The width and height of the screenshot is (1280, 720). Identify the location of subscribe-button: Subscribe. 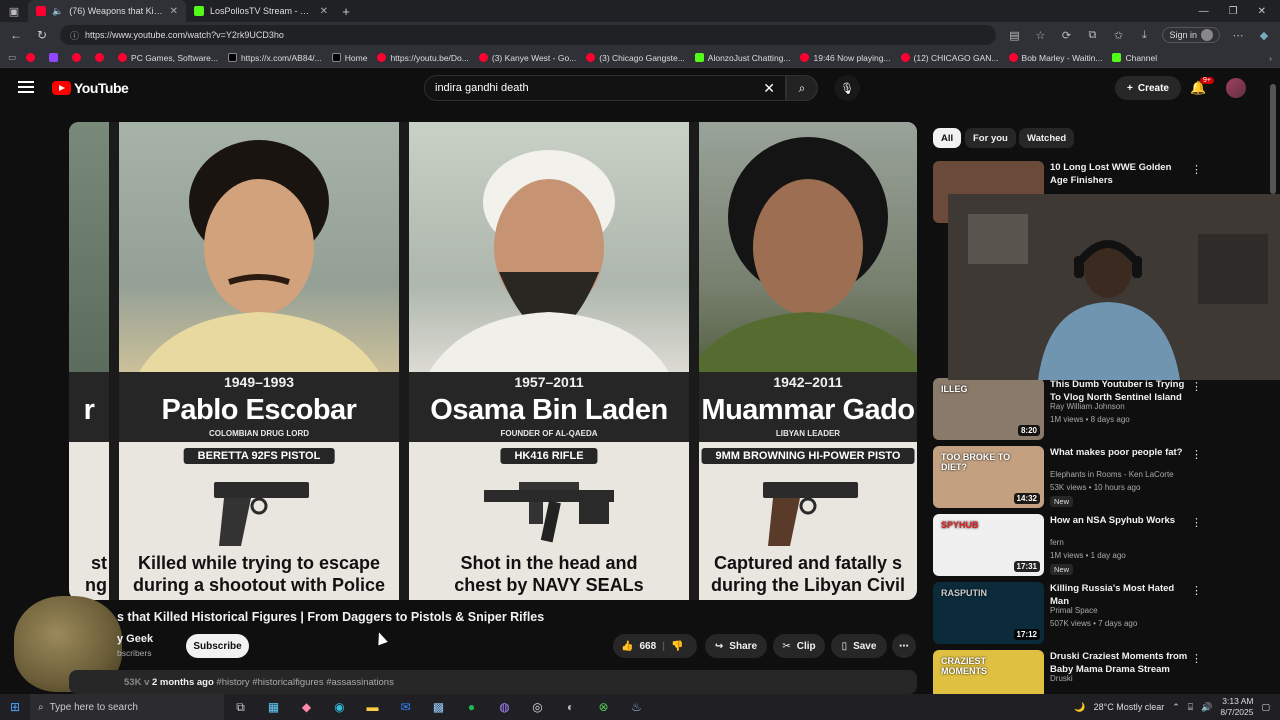
(217, 646).